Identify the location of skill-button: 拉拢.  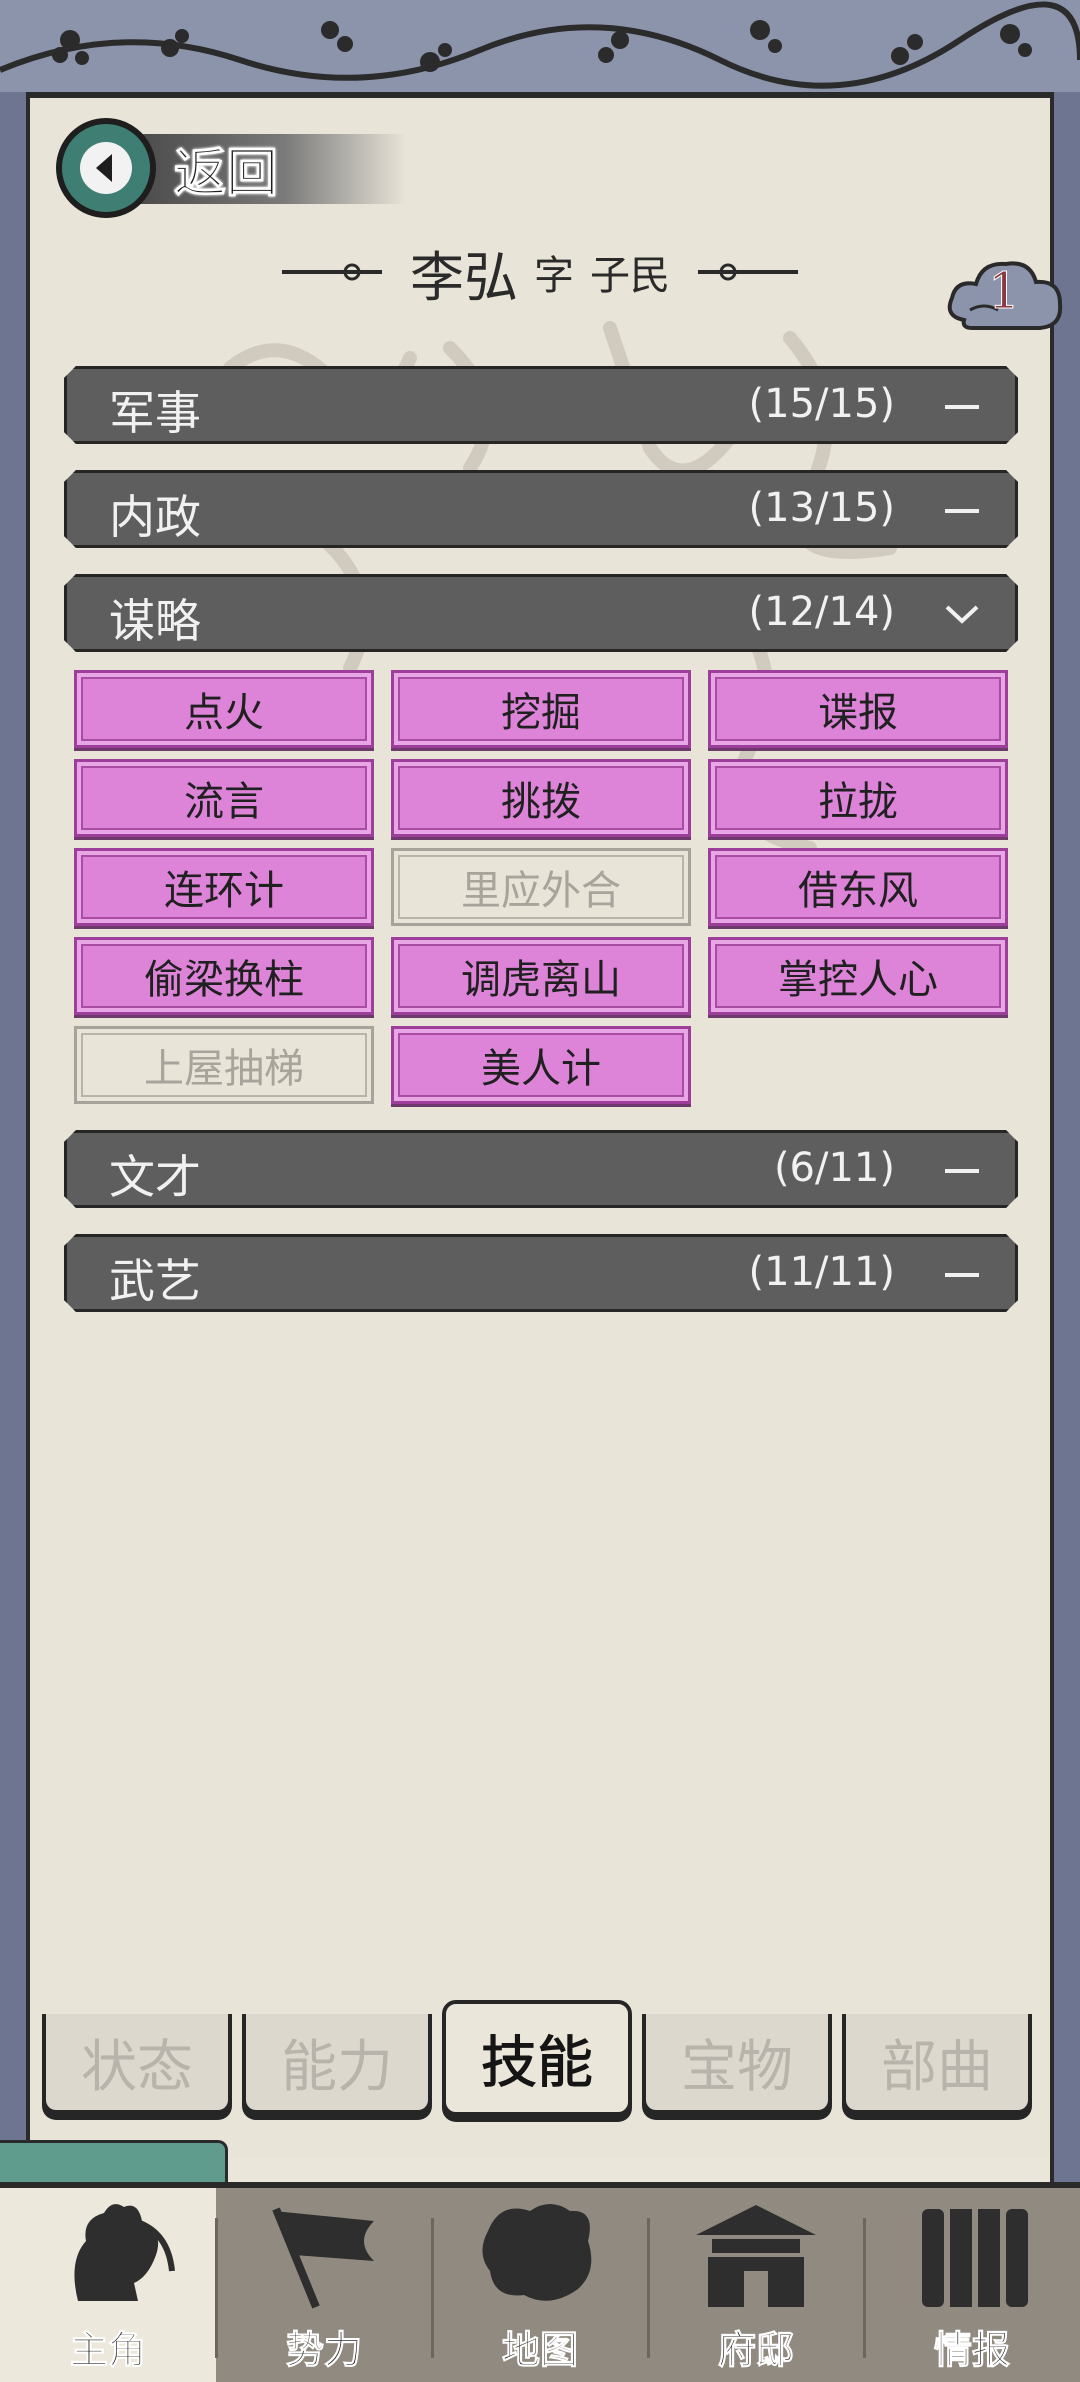
(858, 798).